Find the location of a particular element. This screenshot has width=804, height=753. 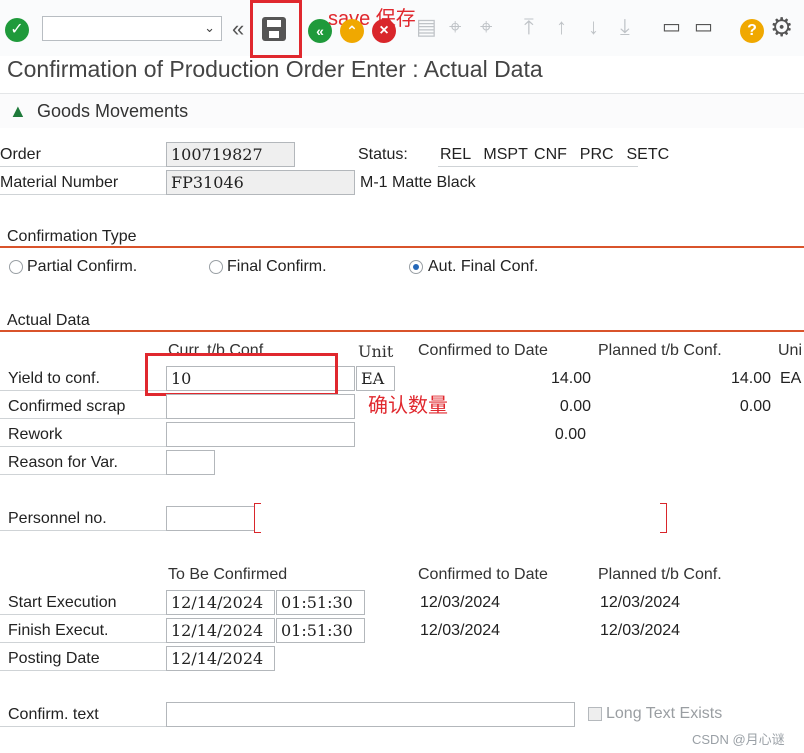

bracket-left is located at coordinates (257, 518).